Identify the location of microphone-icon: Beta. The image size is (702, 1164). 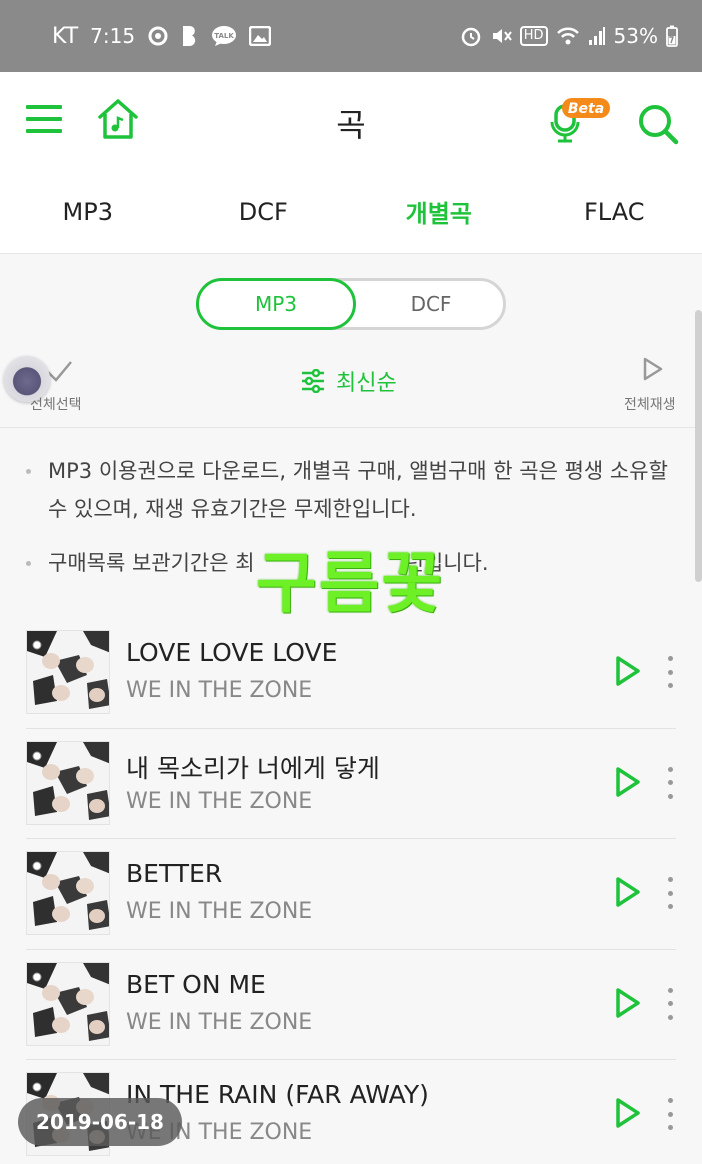
(580, 120).